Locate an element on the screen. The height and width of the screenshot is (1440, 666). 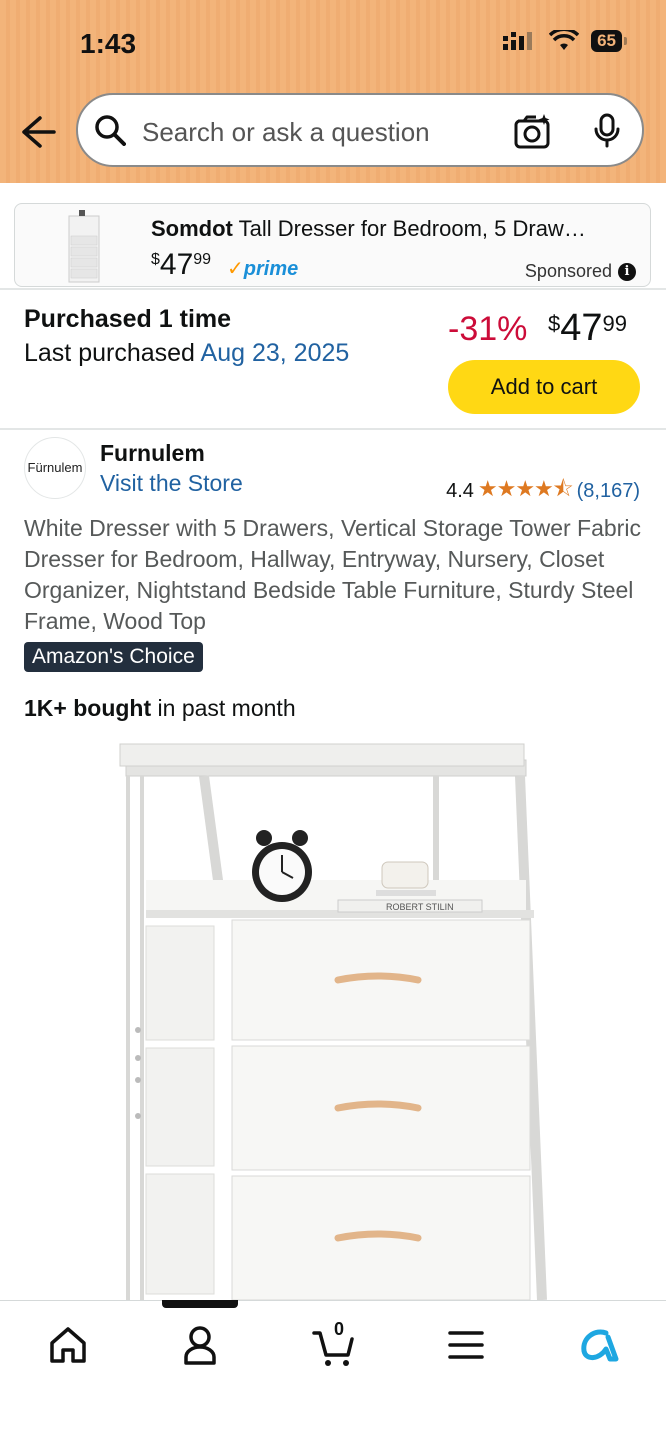
product-price: $4799 is located at coordinates (587, 328).